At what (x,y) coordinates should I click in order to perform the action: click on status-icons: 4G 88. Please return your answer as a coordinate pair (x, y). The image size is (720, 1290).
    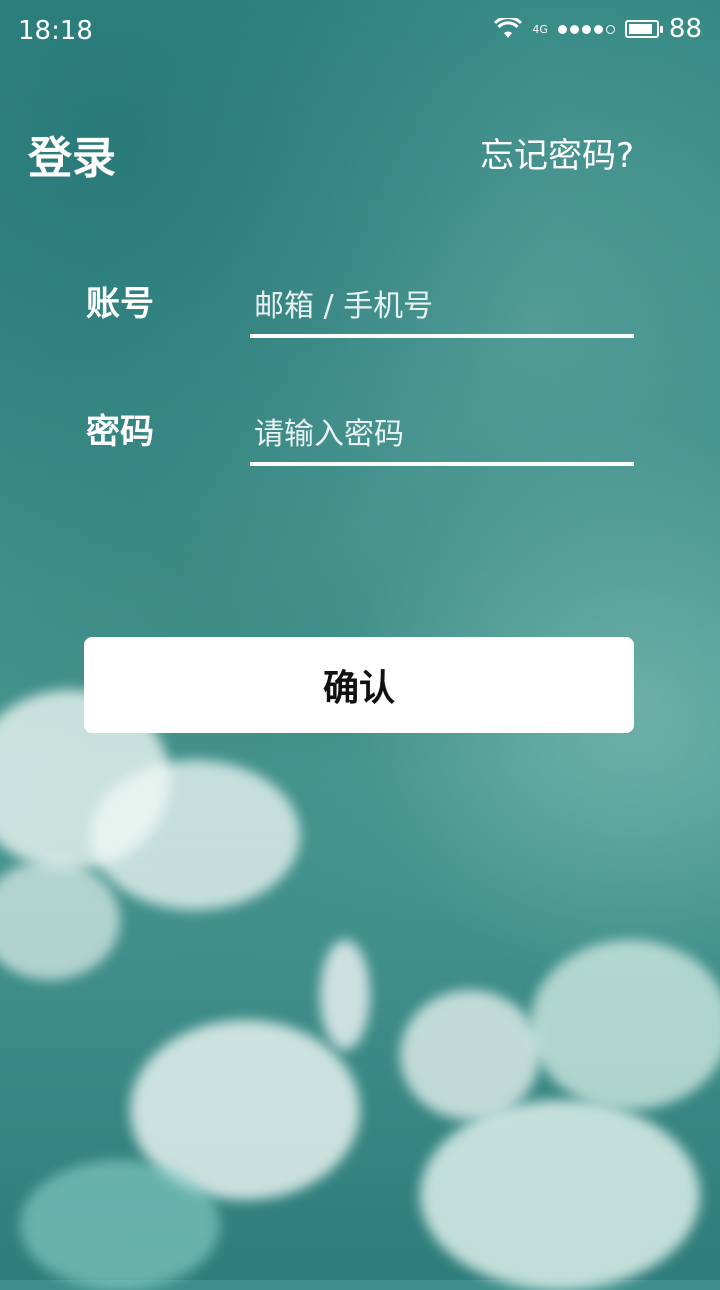
    Looking at the image, I should click on (598, 29).